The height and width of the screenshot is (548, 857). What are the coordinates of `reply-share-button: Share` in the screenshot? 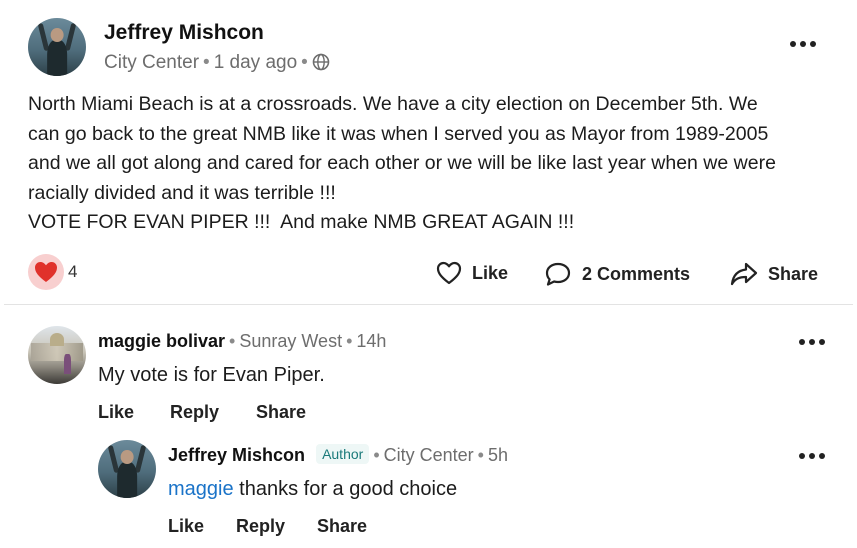 It's located at (342, 526).